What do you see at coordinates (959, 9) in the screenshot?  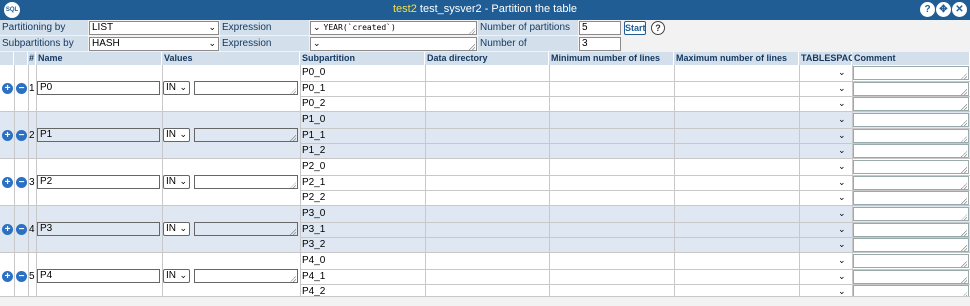 I see `close-icon: ✕` at bounding box center [959, 9].